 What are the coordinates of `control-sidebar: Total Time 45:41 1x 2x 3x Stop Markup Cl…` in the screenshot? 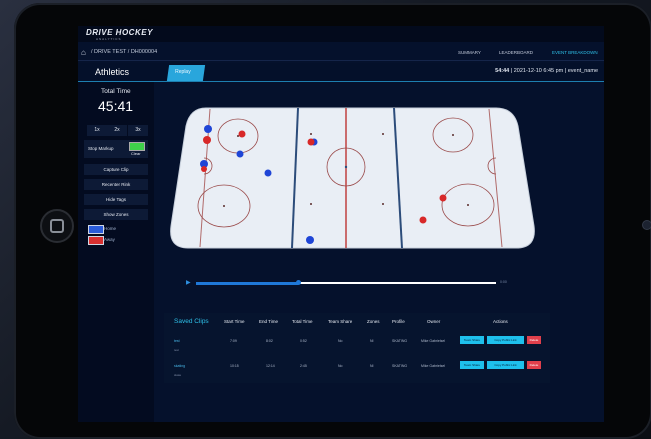 It's located at (116, 252).